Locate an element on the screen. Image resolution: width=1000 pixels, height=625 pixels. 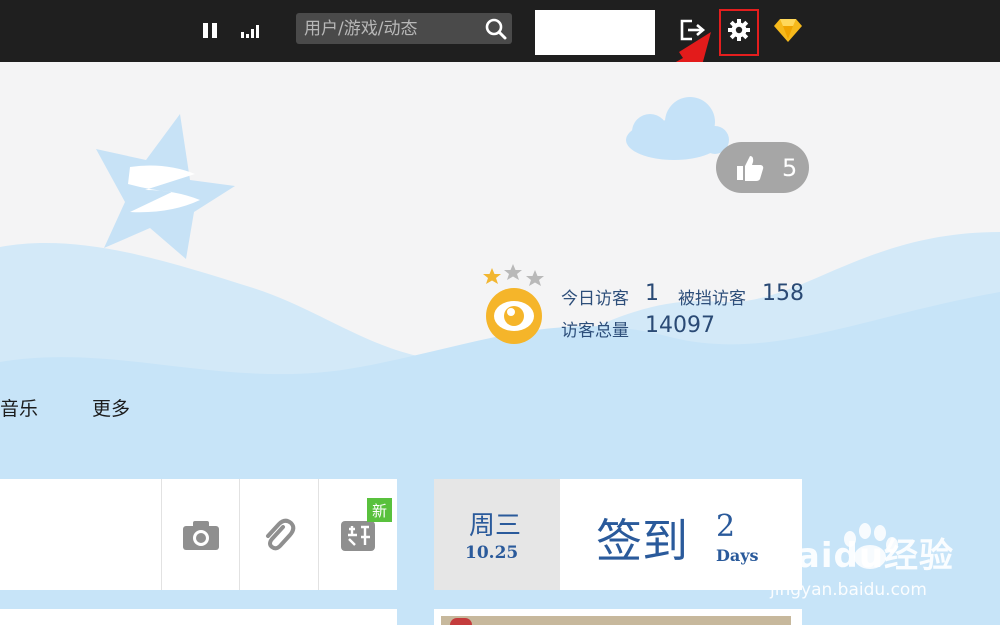
watermark-url: jingyan.baidu.com is located at coordinates (848, 590).